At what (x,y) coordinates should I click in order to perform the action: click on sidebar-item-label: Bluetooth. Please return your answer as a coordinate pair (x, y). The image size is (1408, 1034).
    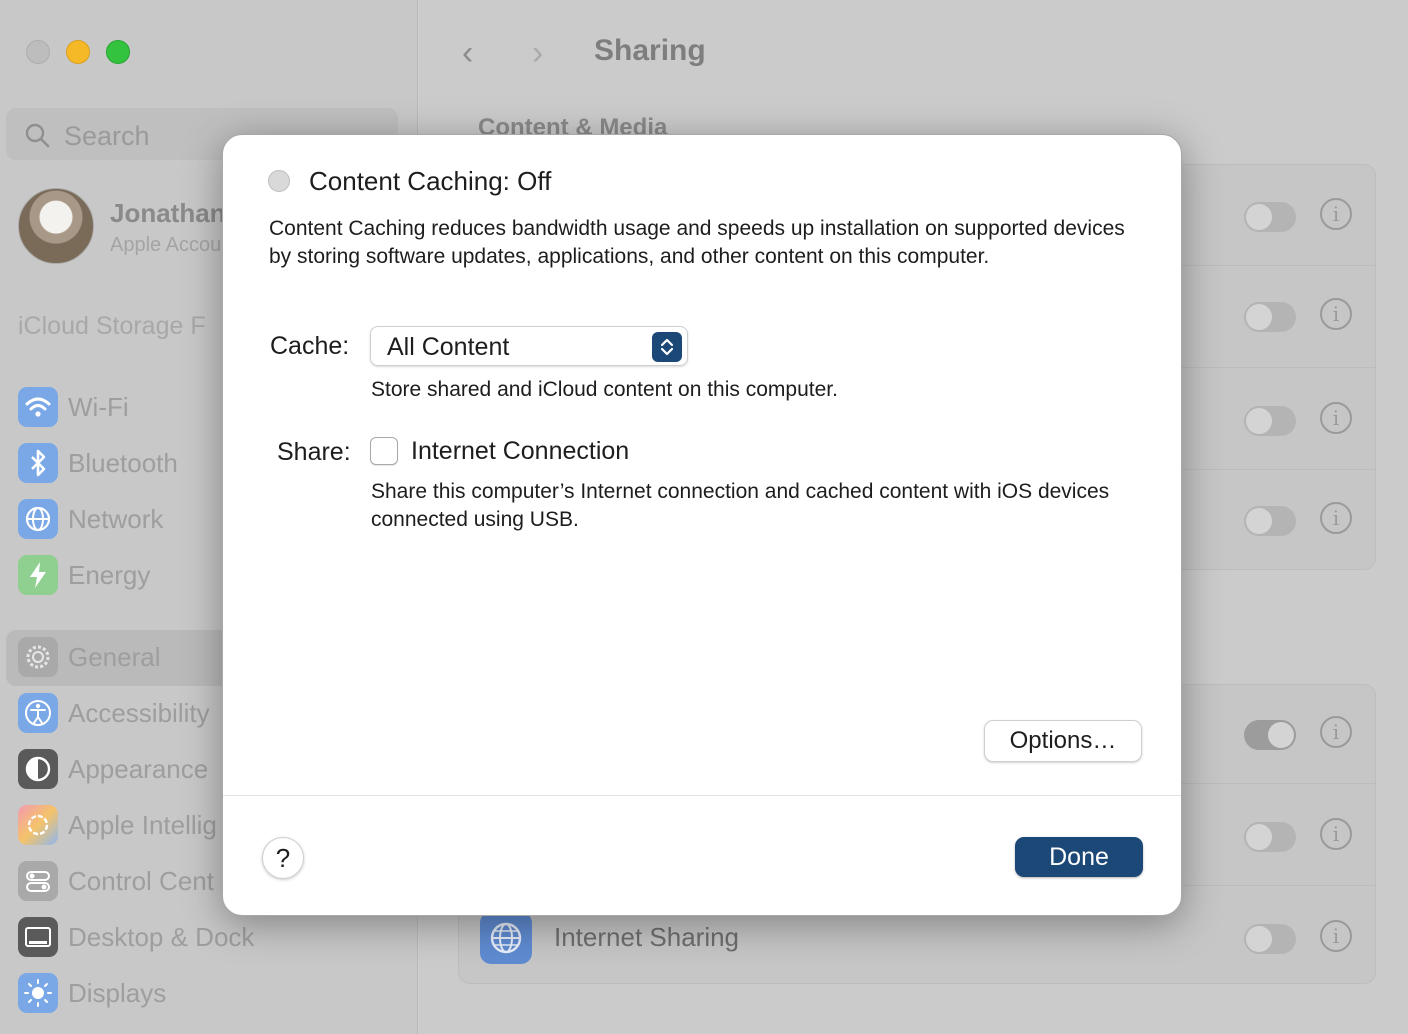
    Looking at the image, I should click on (123, 463).